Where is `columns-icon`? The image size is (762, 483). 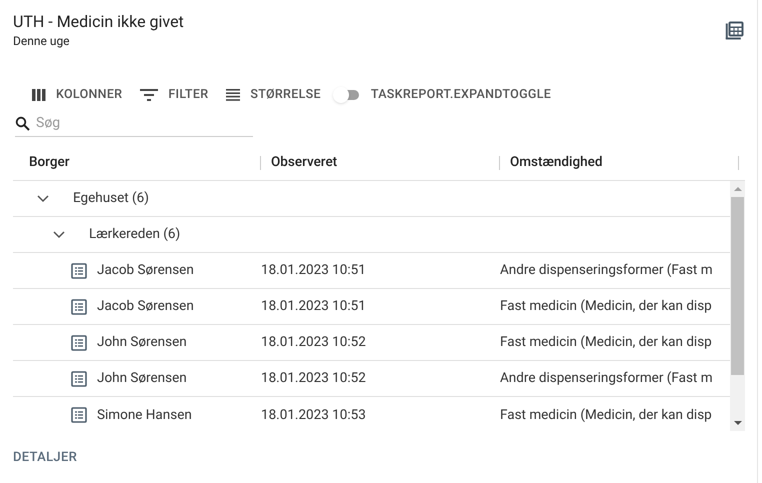
columns-icon is located at coordinates (39, 95).